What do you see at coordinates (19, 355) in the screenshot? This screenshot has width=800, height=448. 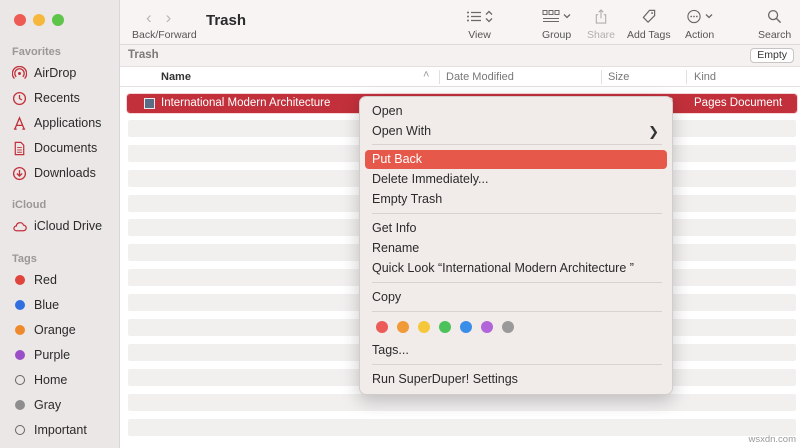 I see `purple-tag-dot-icon` at bounding box center [19, 355].